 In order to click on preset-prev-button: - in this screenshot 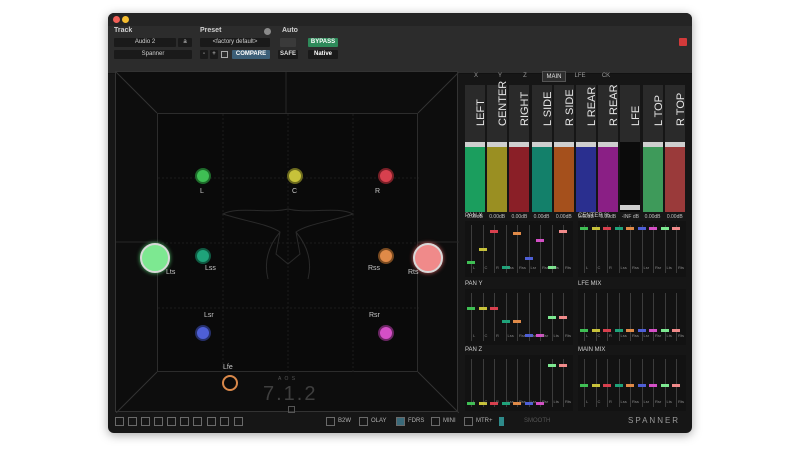, I will do `click(204, 54)`.